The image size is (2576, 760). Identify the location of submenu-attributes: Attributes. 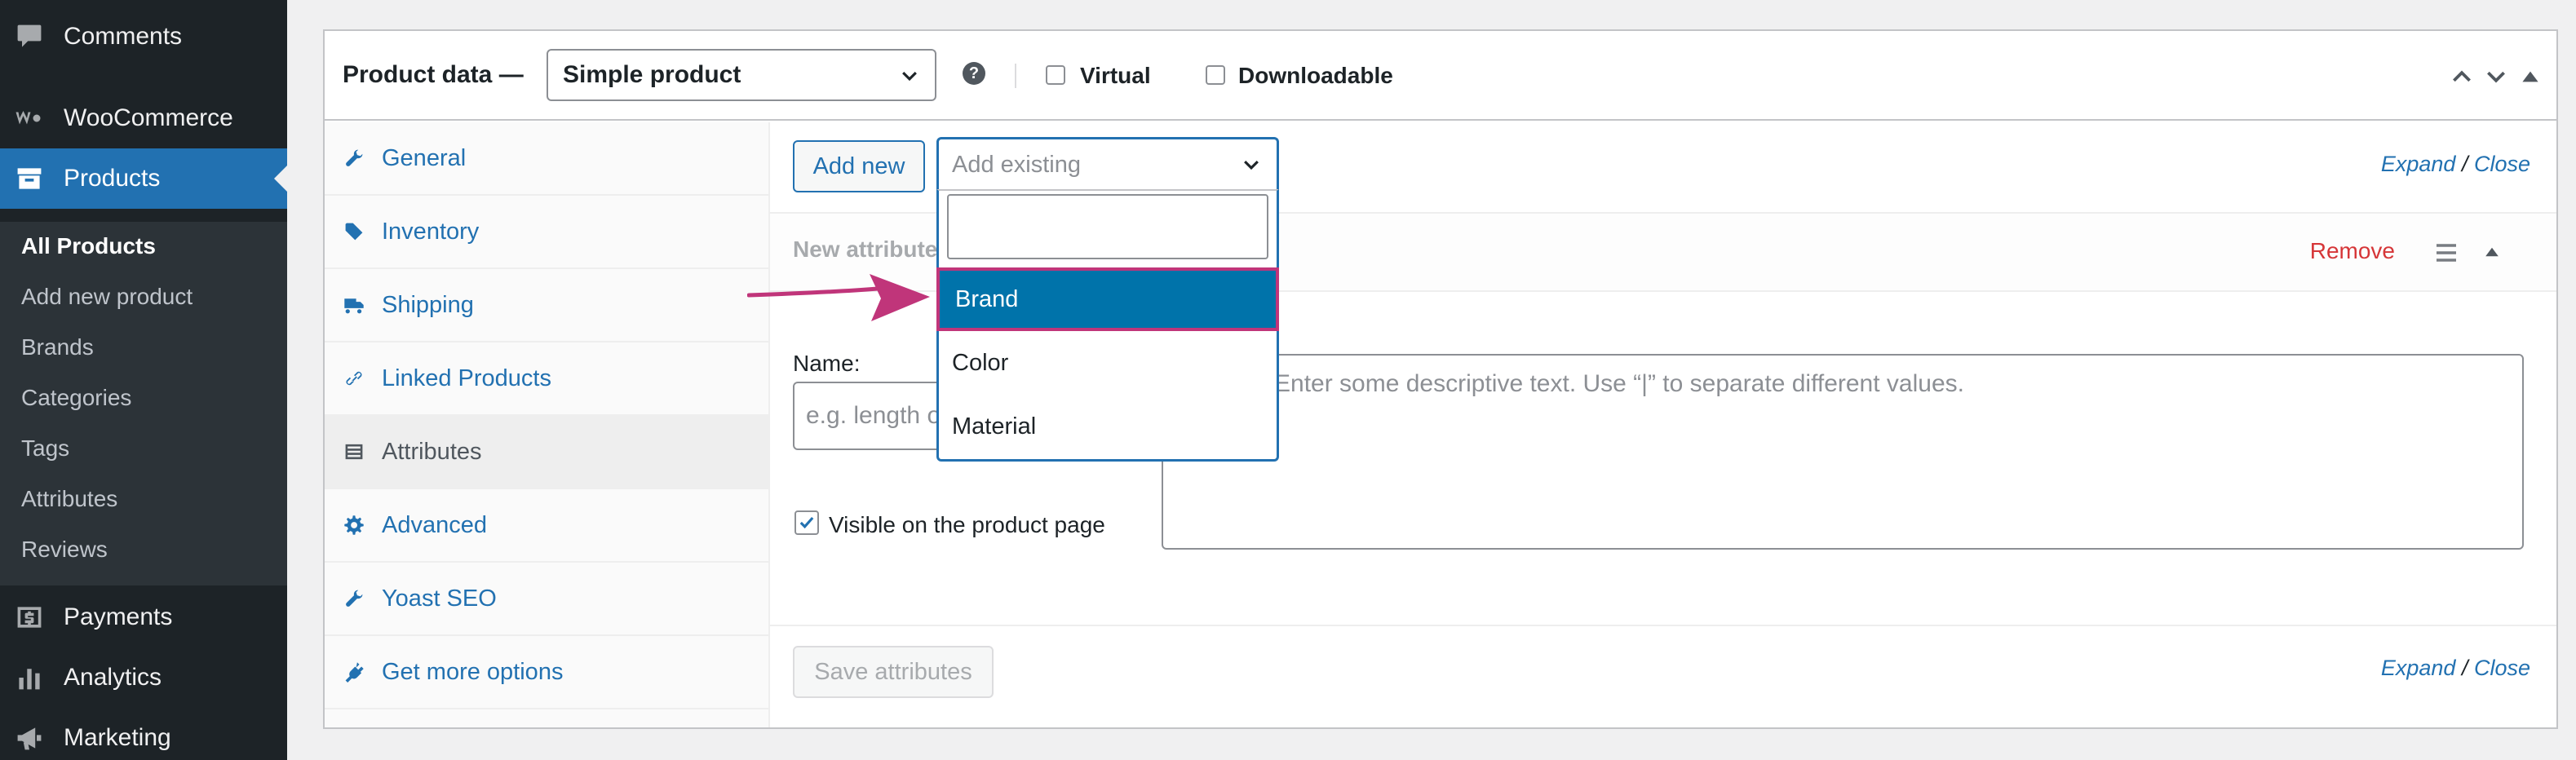
(69, 499).